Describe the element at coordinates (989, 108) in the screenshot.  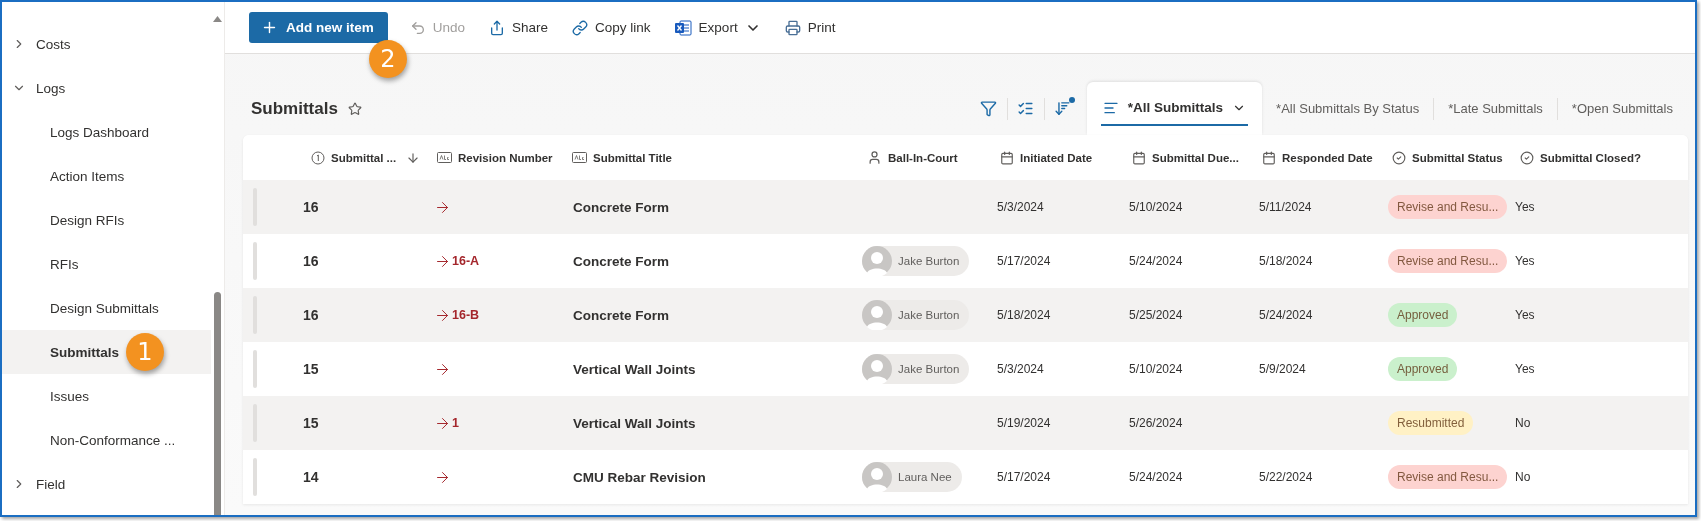
I see `filter-icon` at that location.